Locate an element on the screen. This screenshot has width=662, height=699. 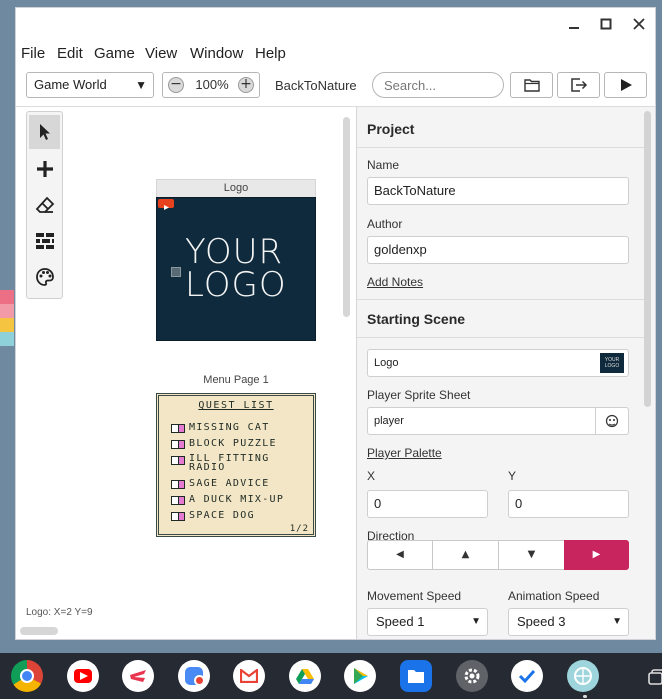
x-input: 0 is located at coordinates (427, 504).